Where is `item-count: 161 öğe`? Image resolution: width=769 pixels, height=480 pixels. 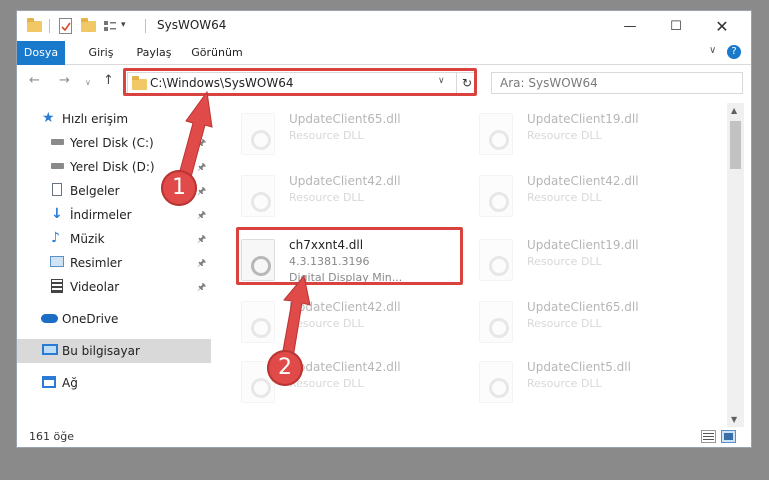 item-count: 161 öğe is located at coordinates (51, 436).